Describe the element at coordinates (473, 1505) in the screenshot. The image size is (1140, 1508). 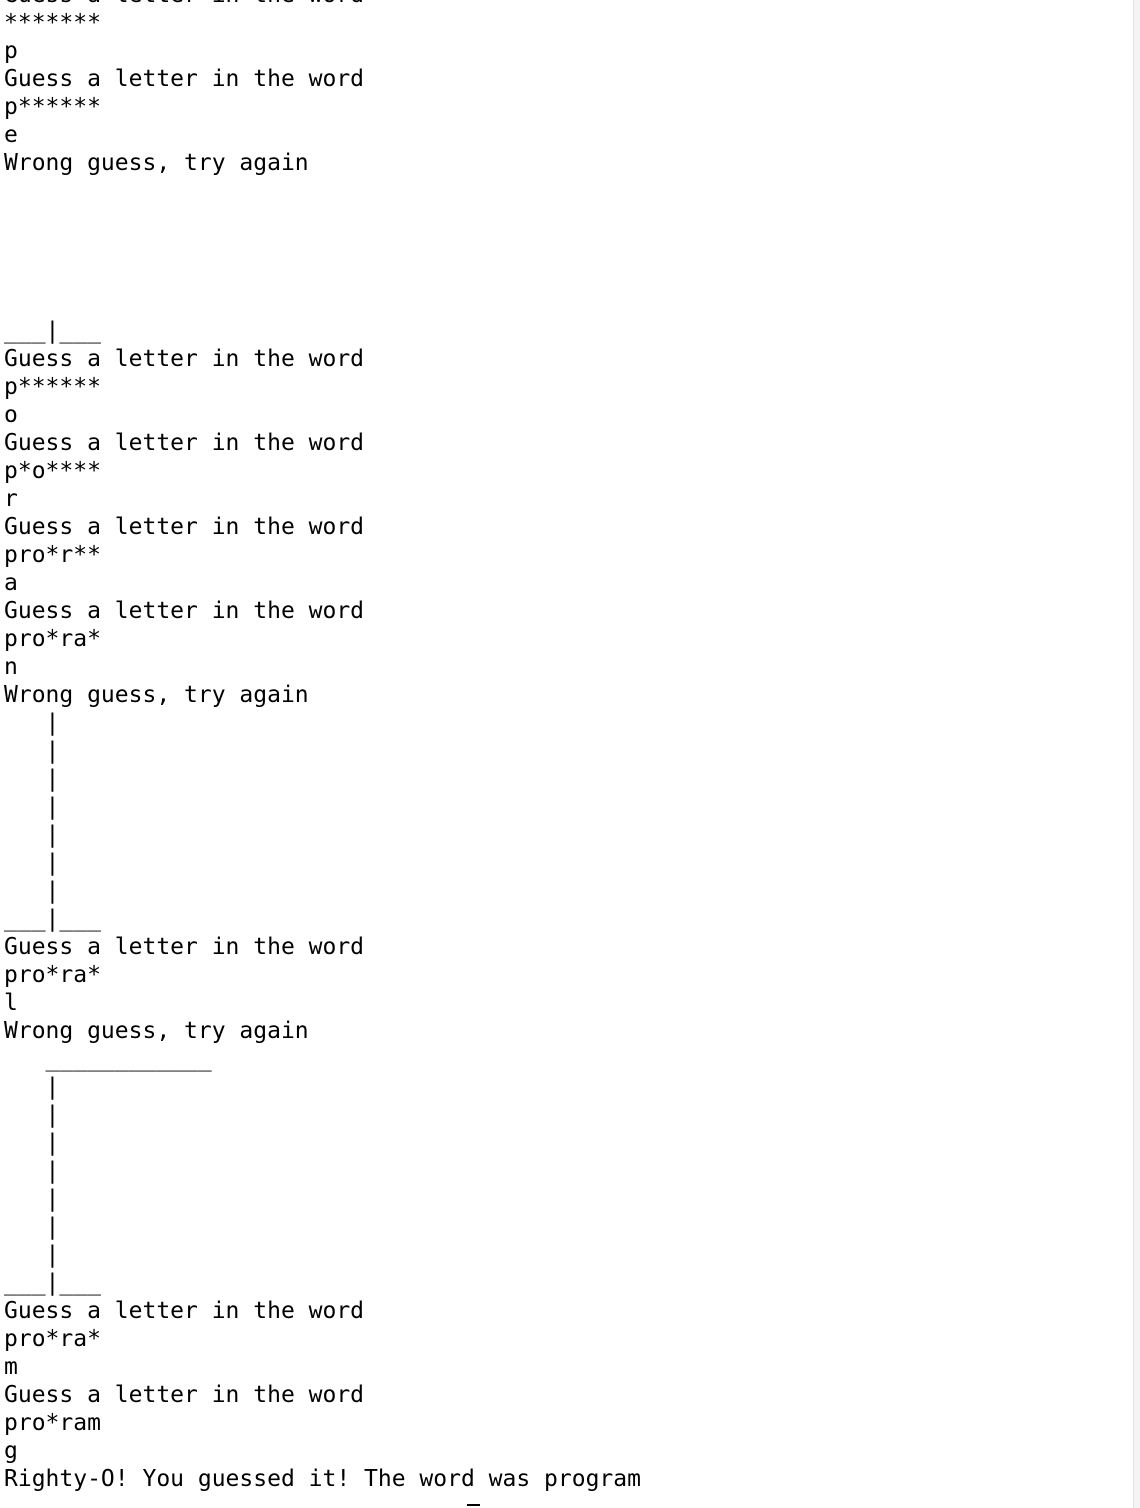
I see `text-cursor` at that location.